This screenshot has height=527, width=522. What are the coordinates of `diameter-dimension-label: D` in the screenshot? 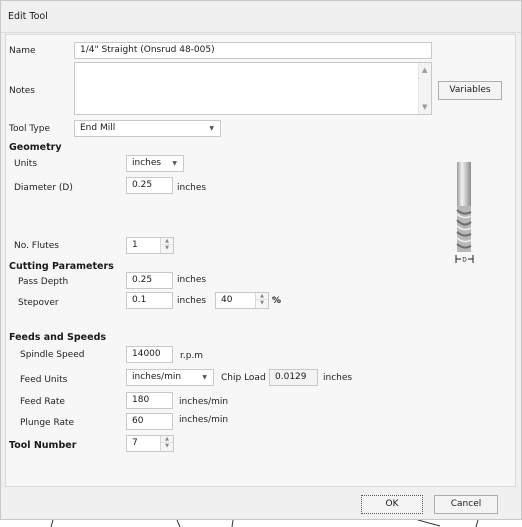 It's located at (464, 261).